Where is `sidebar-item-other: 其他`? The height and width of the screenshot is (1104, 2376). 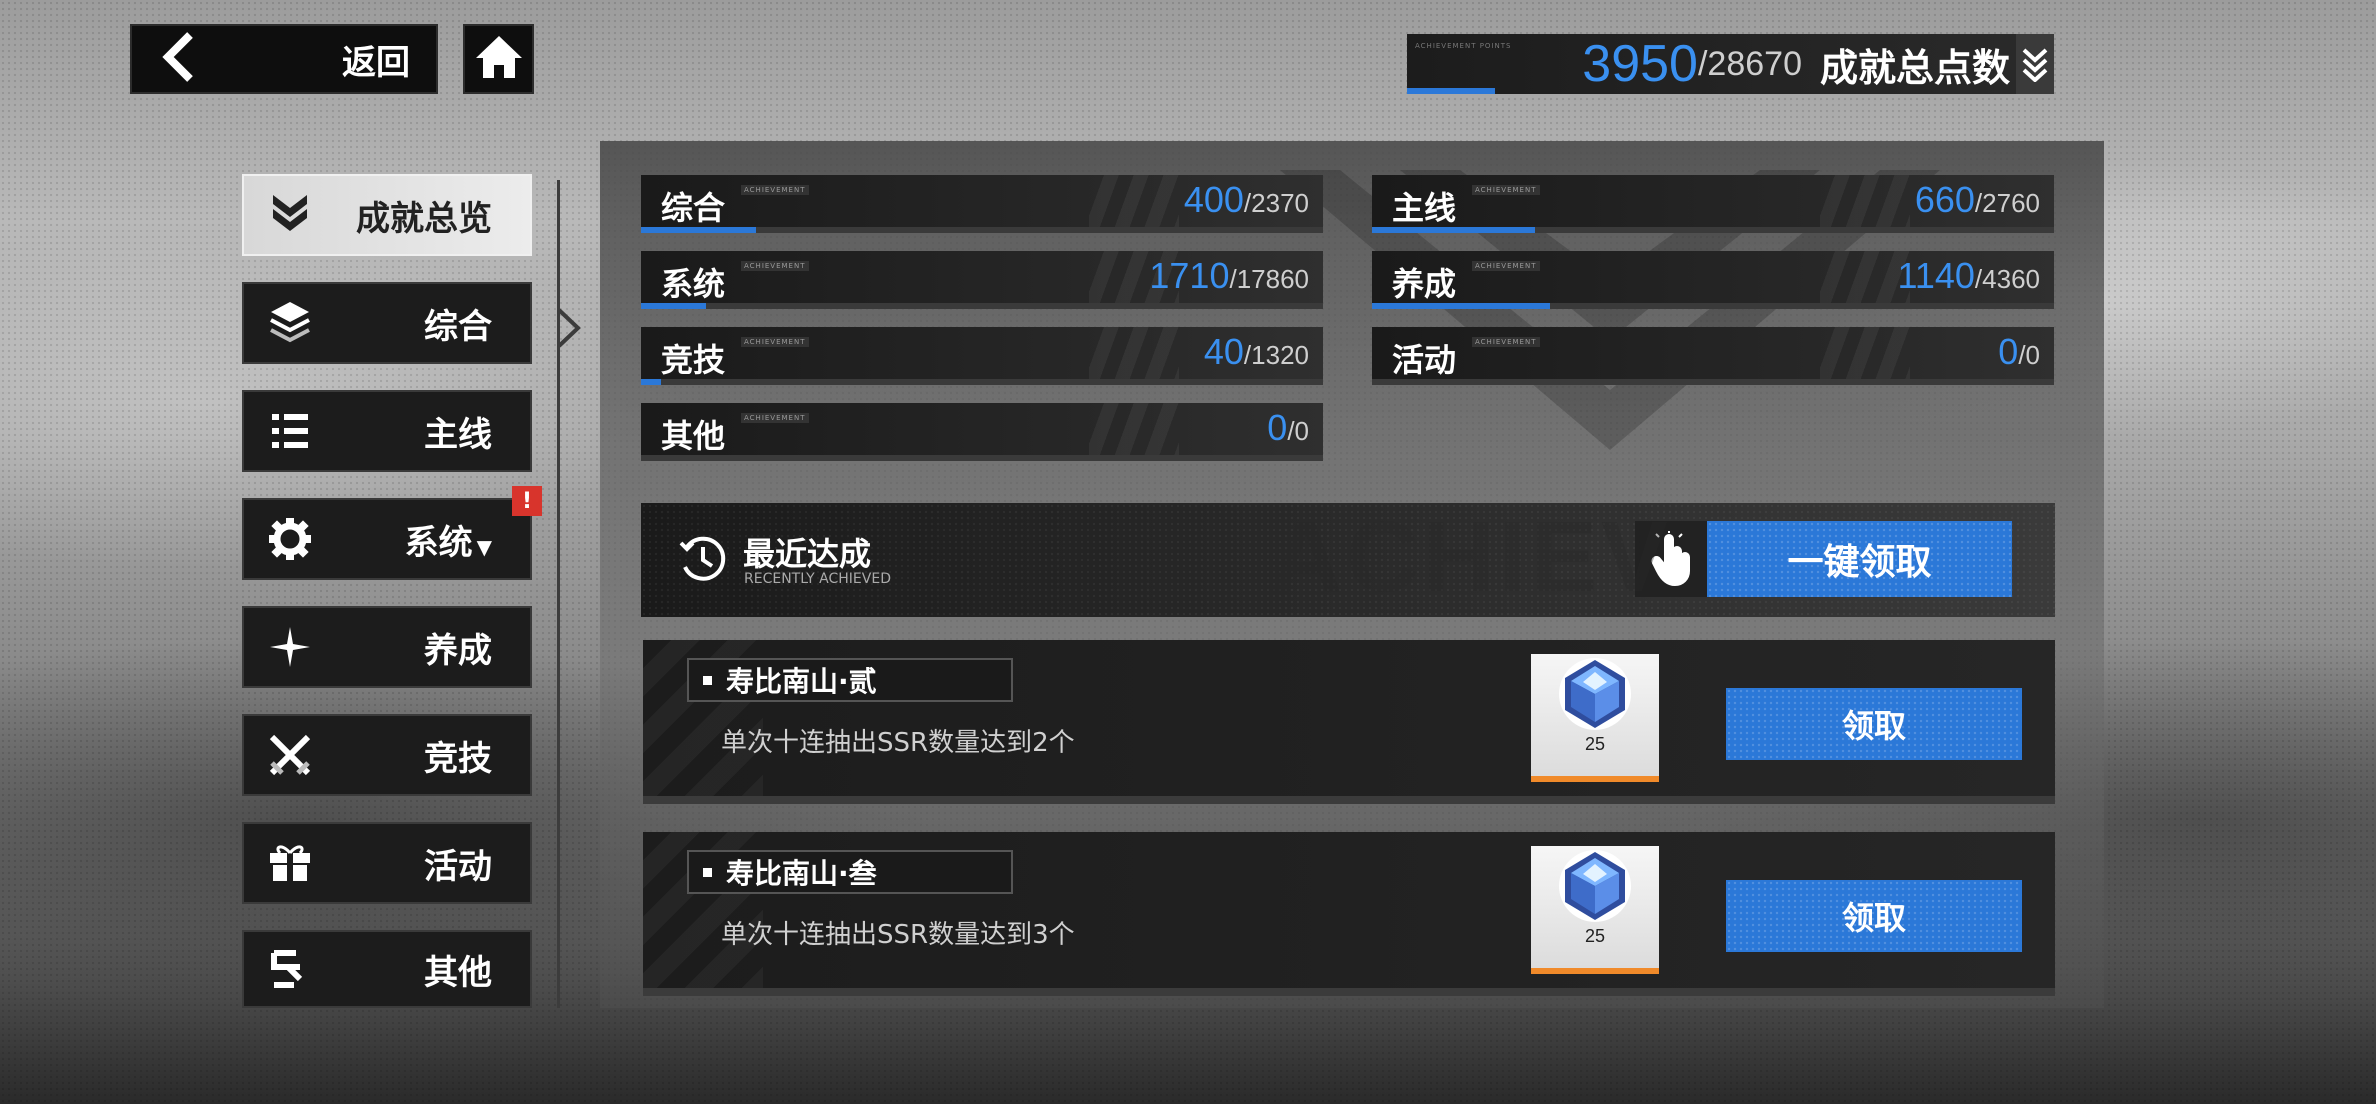
sidebar-item-other: 其他 is located at coordinates (387, 969).